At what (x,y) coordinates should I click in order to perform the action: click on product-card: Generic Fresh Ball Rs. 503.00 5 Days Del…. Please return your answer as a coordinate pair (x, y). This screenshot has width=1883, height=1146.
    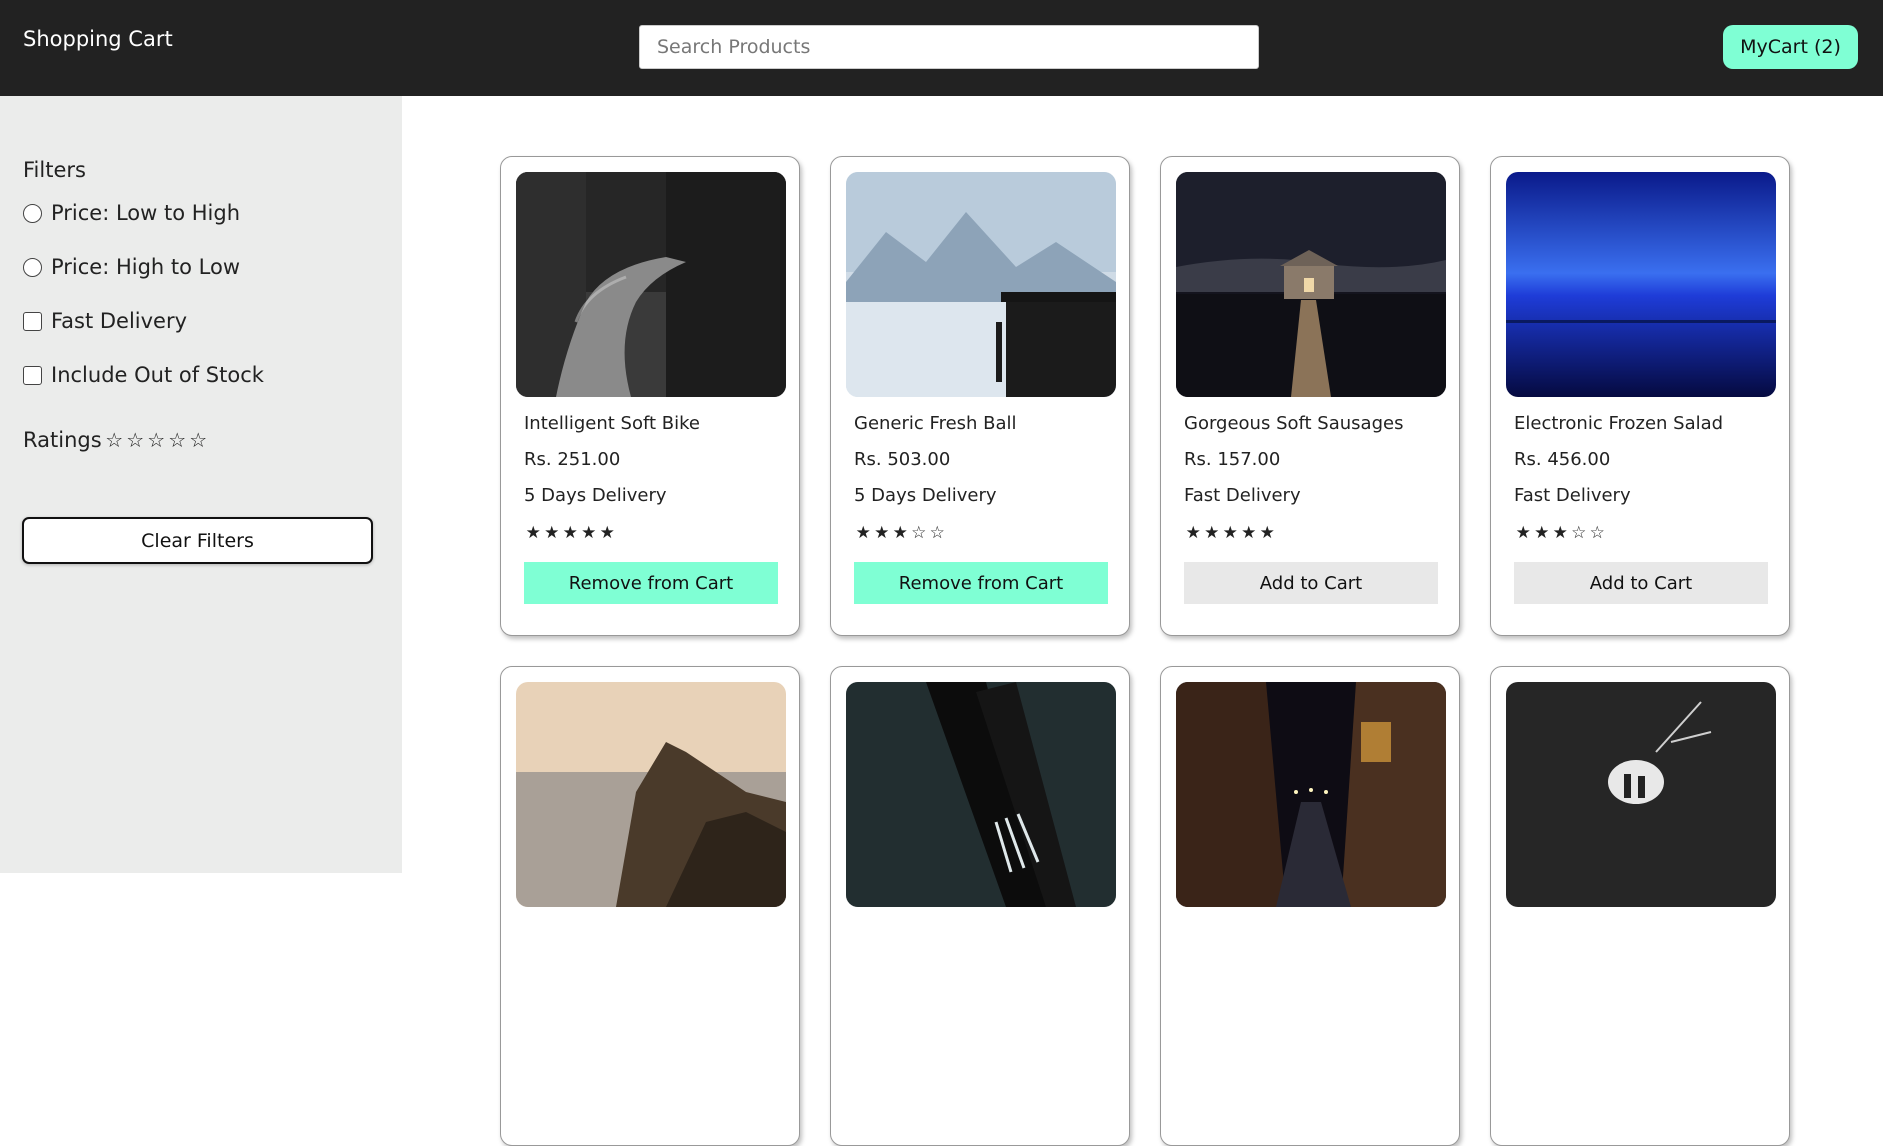
    Looking at the image, I should click on (980, 396).